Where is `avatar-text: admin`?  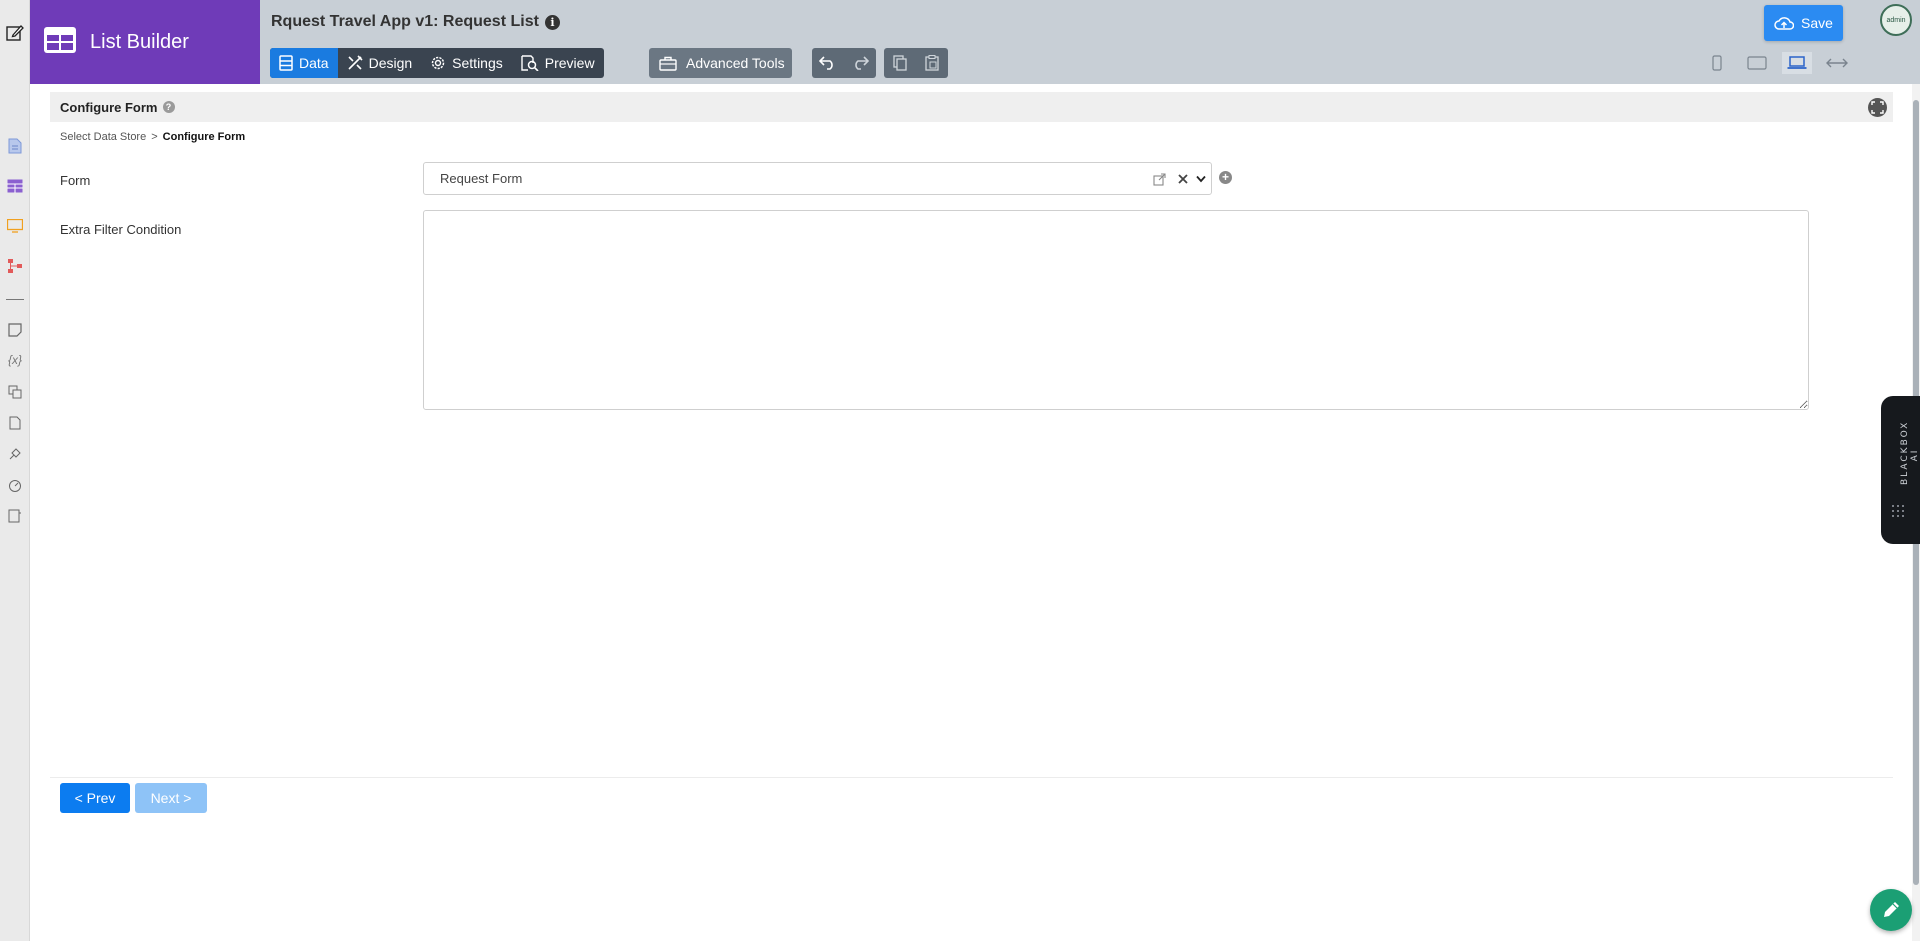 avatar-text: admin is located at coordinates (1896, 20).